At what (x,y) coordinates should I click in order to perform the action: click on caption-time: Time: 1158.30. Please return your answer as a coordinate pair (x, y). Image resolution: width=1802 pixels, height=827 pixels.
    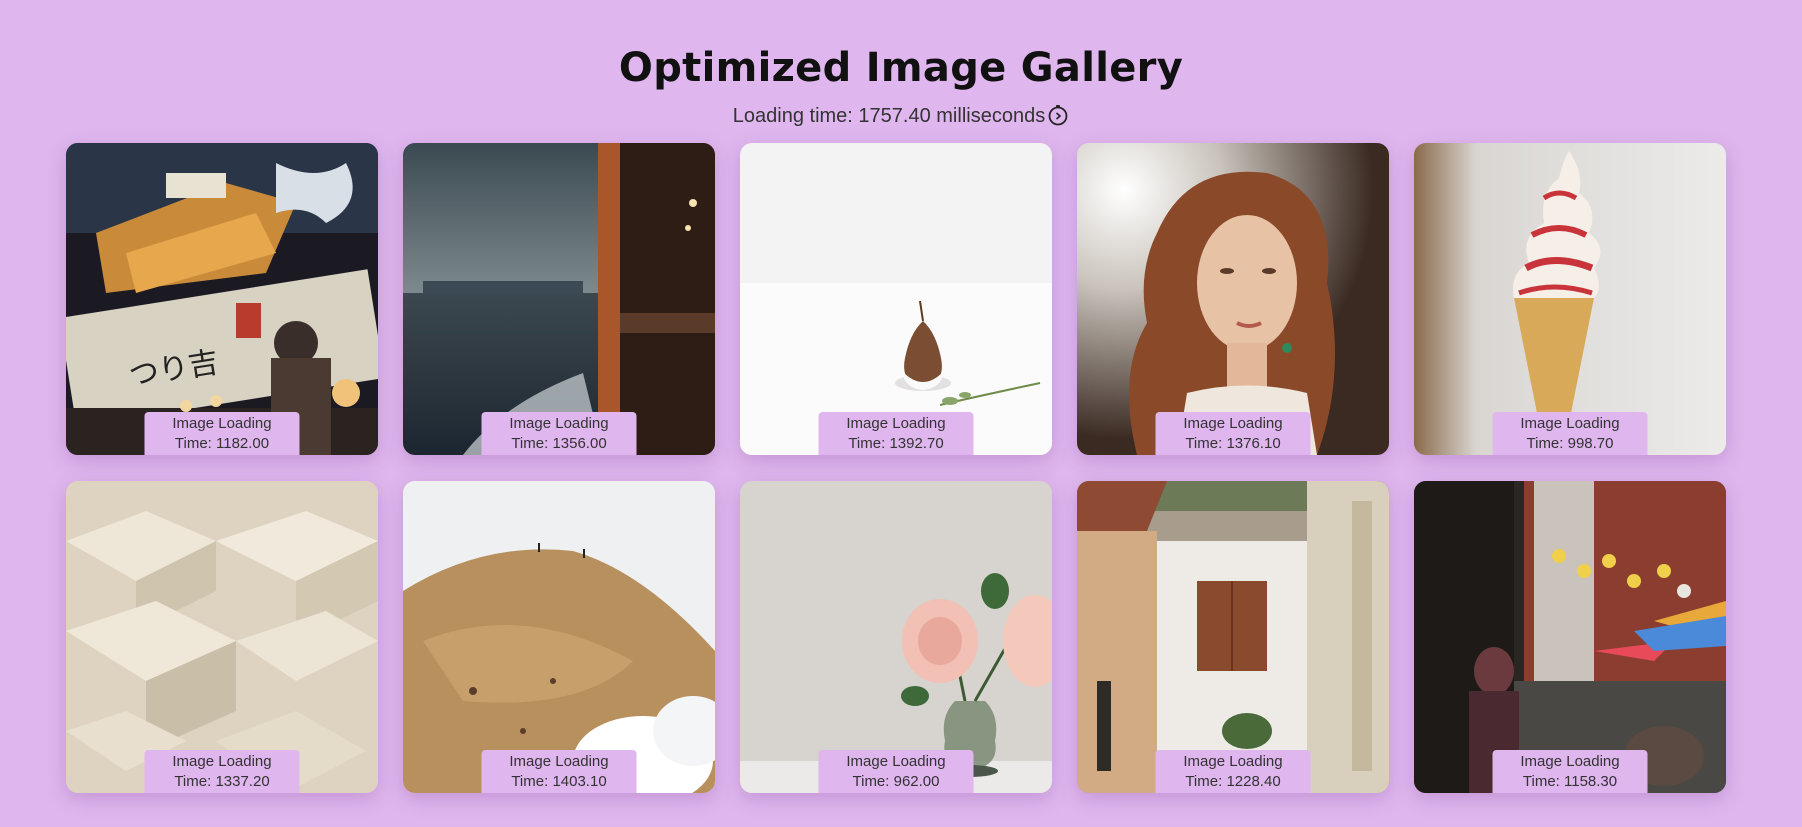
    Looking at the image, I should click on (1570, 781).